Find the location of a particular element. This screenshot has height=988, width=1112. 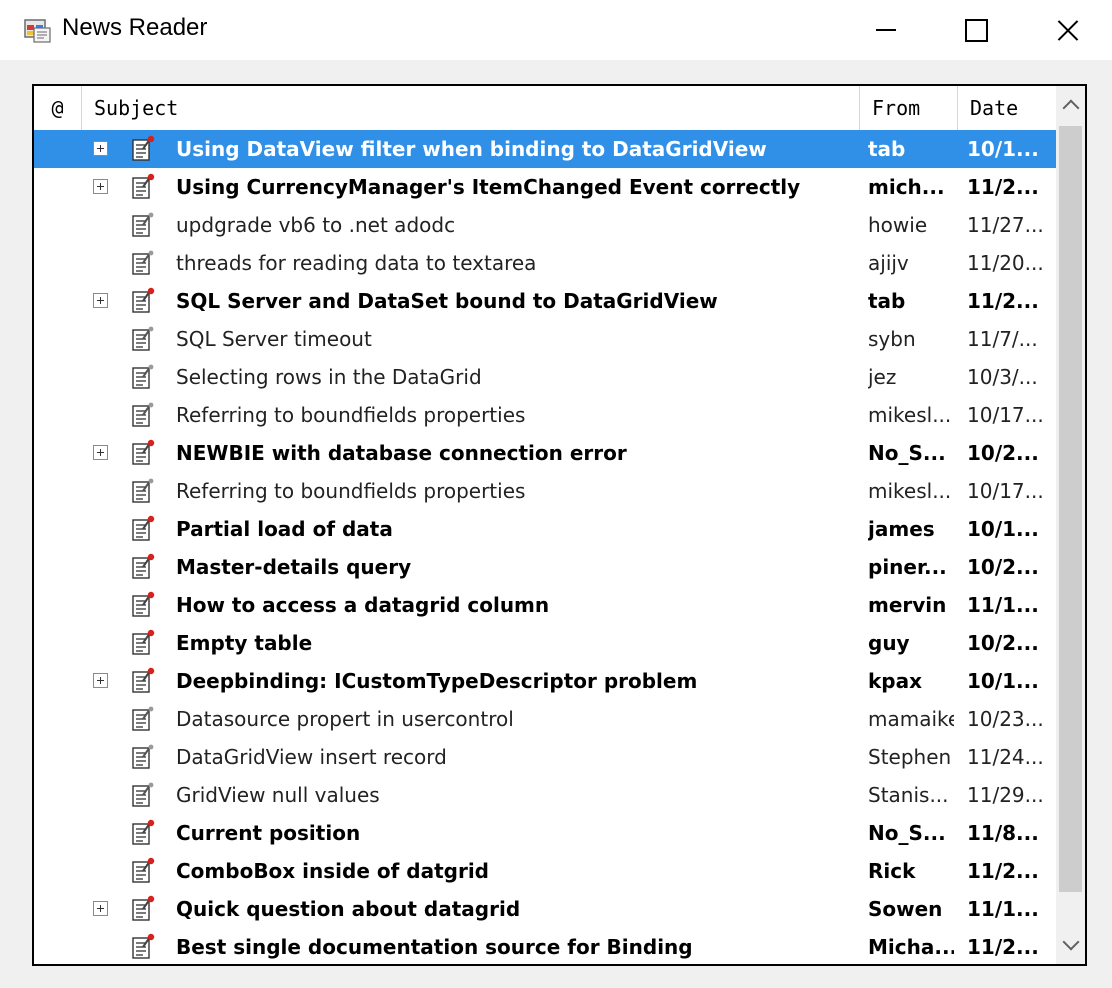

scroll-thumb is located at coordinates (1070, 509).